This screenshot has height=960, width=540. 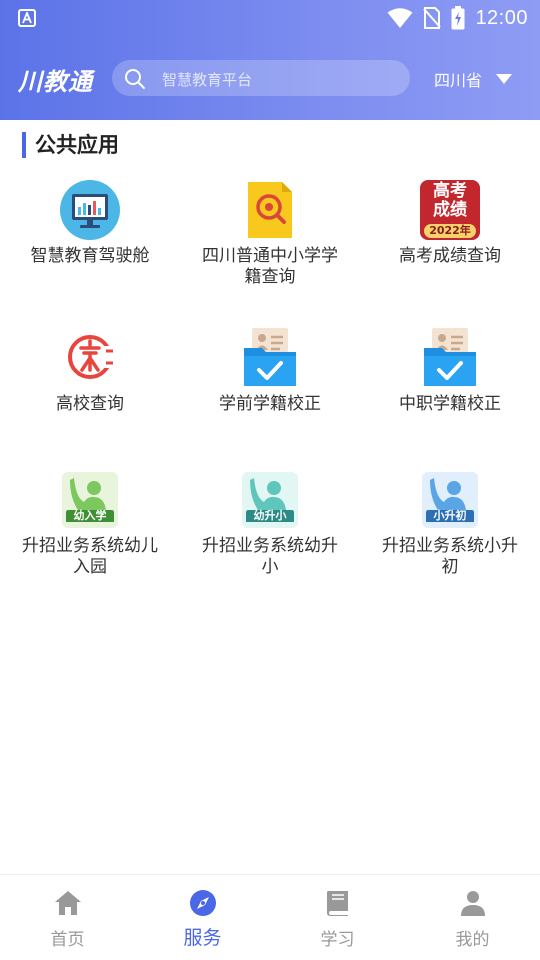 What do you see at coordinates (472, 919) in the screenshot?
I see `nav-profile: 我的` at bounding box center [472, 919].